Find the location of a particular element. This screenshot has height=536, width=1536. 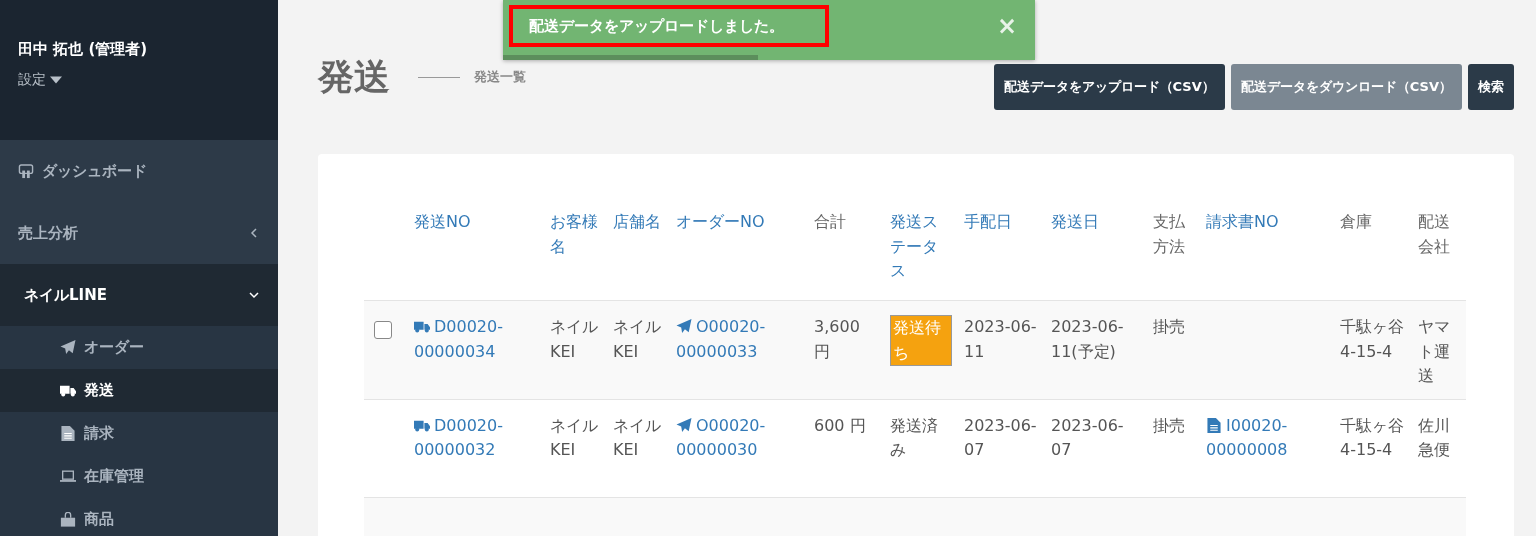

column-header: 手配日 is located at coordinates (1001, 222).